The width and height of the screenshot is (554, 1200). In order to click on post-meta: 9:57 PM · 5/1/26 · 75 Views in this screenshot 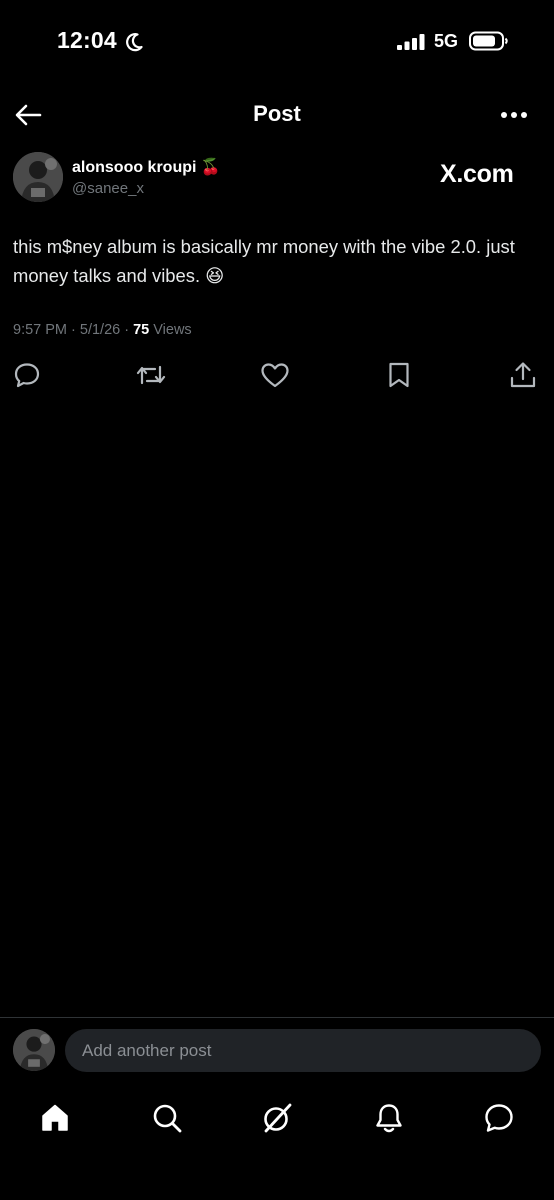, I will do `click(102, 330)`.